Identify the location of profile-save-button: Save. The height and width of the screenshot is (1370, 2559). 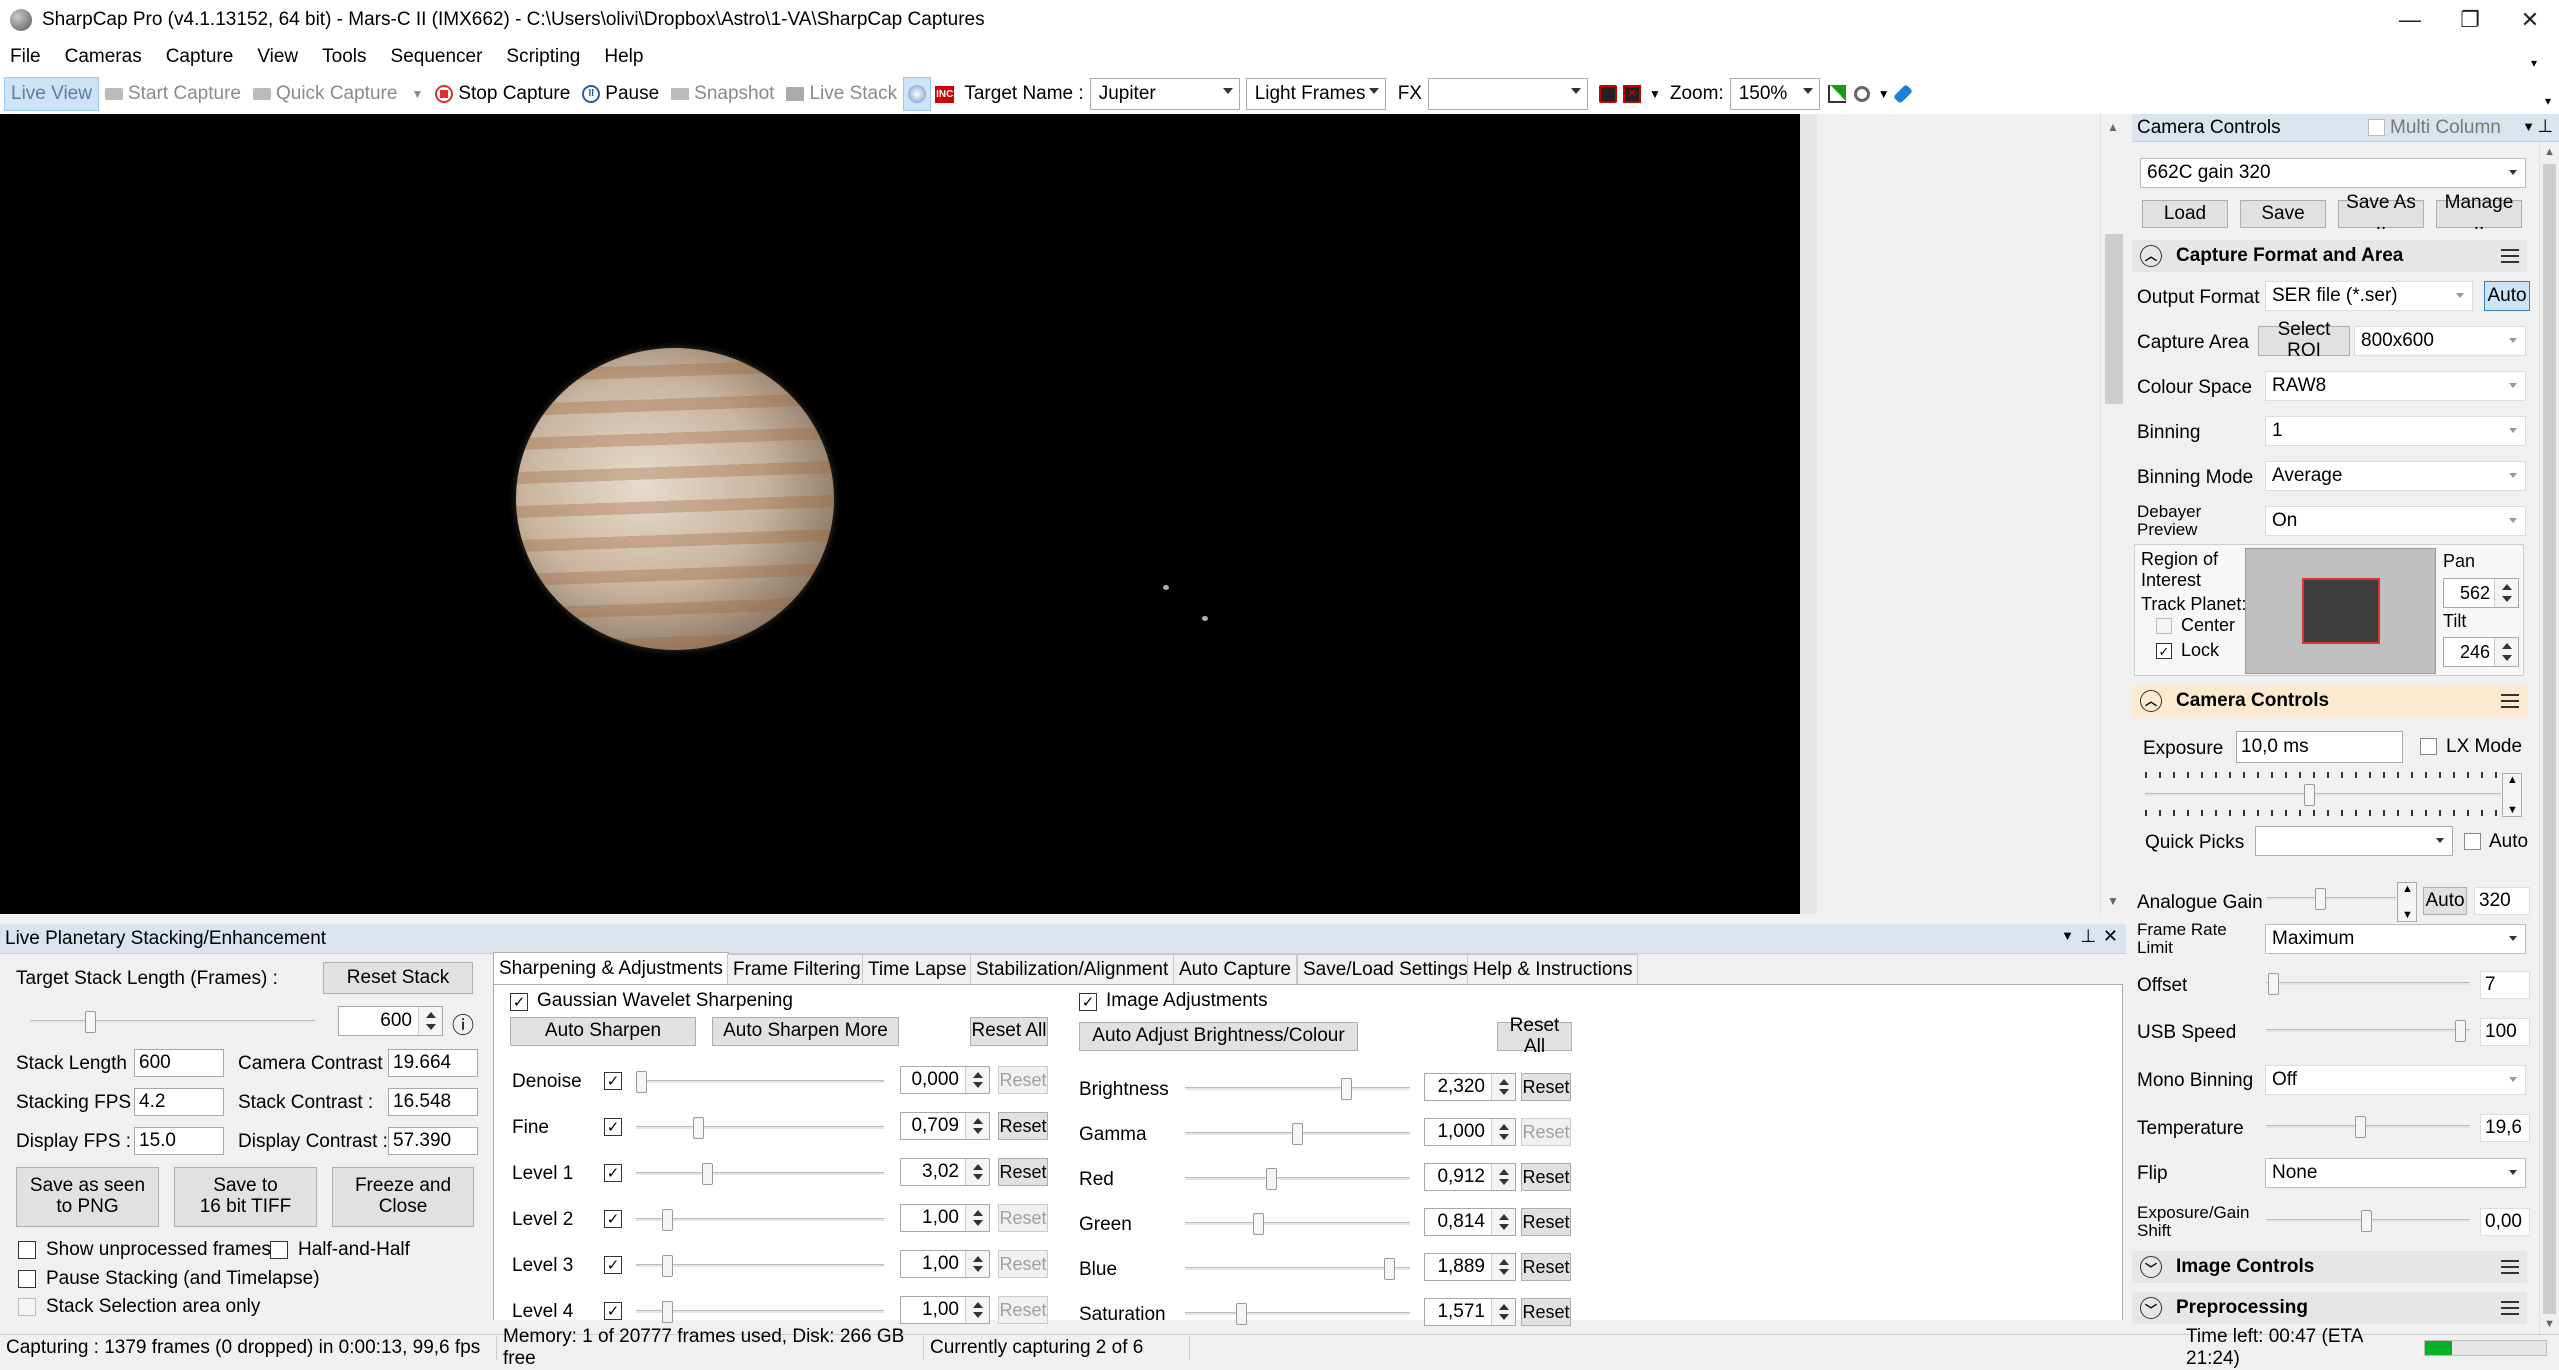
(2283, 214).